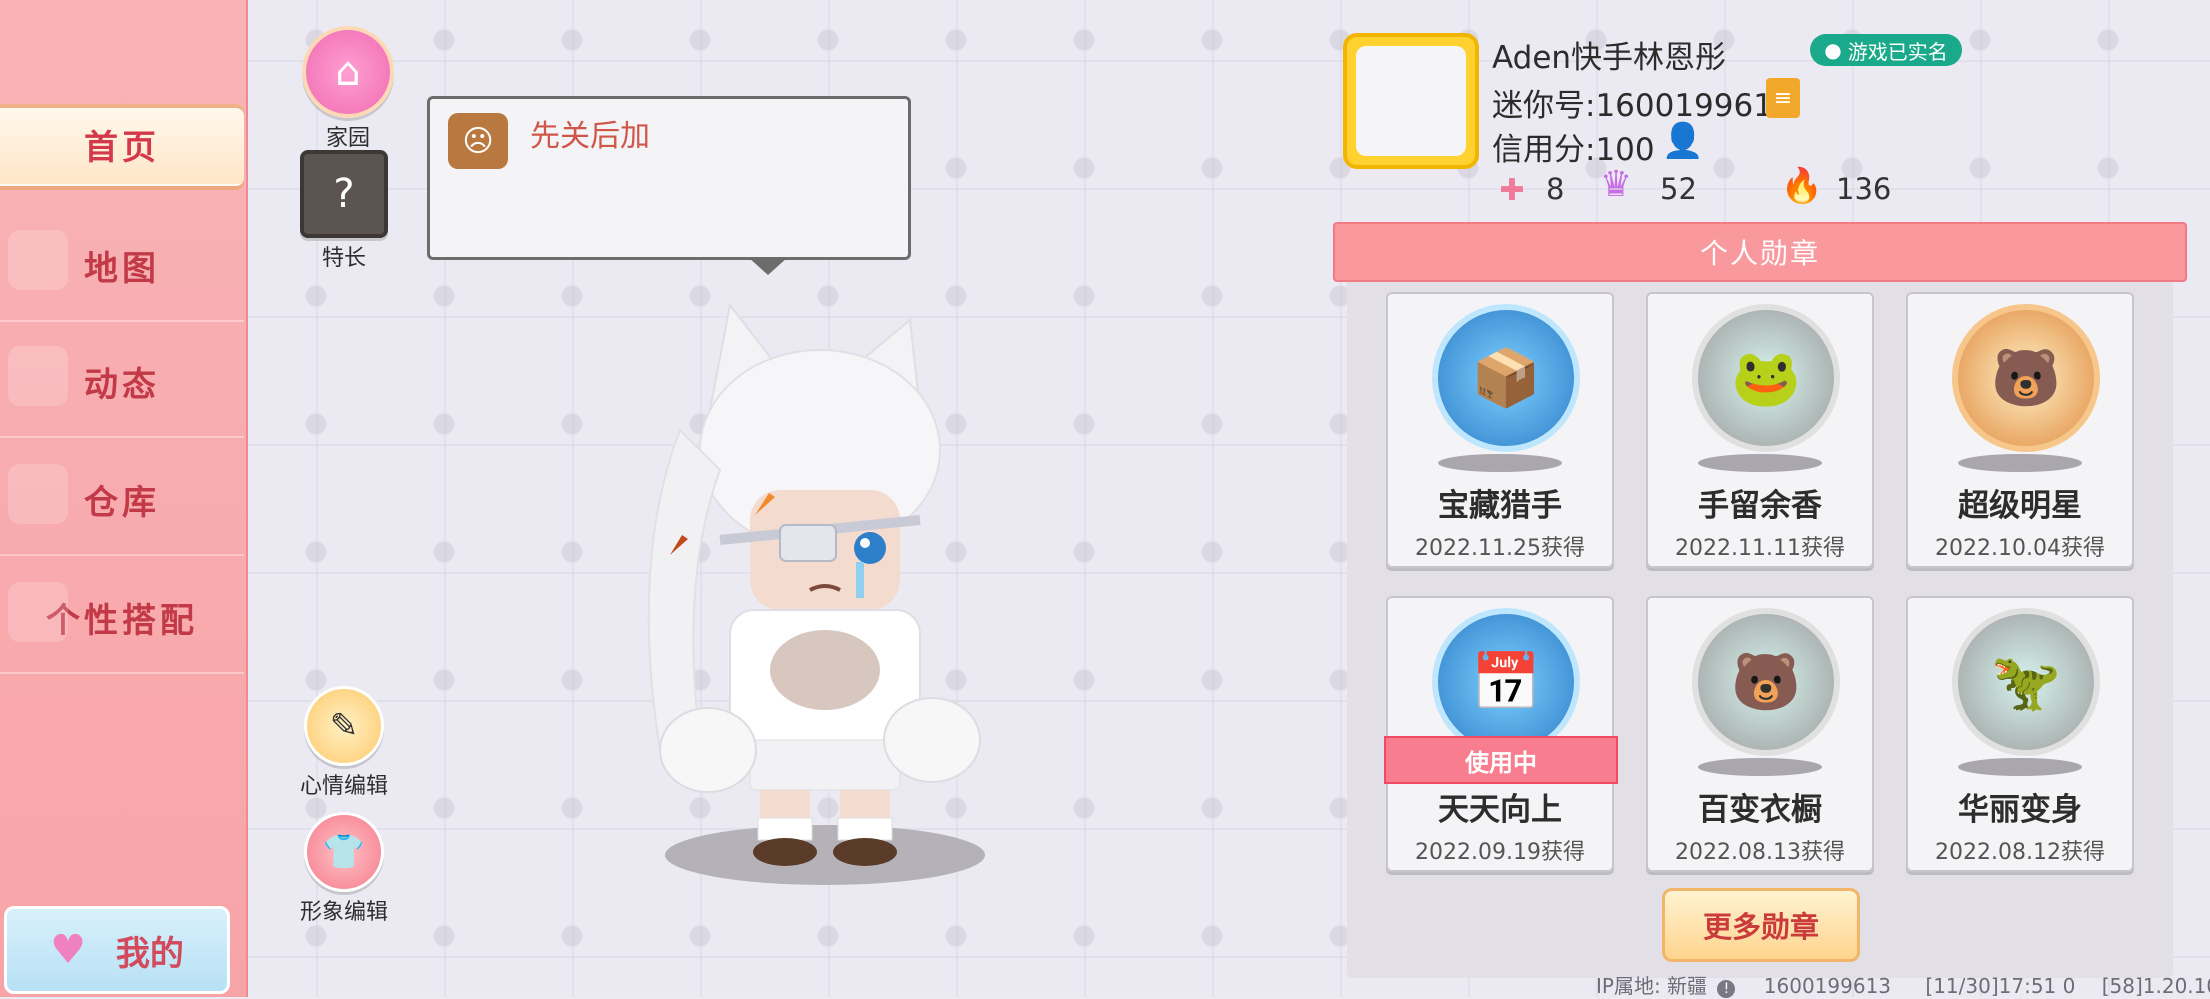 The width and height of the screenshot is (2210, 999). What do you see at coordinates (122, 147) in the screenshot?
I see `sidebar-item-label: 首页` at bounding box center [122, 147].